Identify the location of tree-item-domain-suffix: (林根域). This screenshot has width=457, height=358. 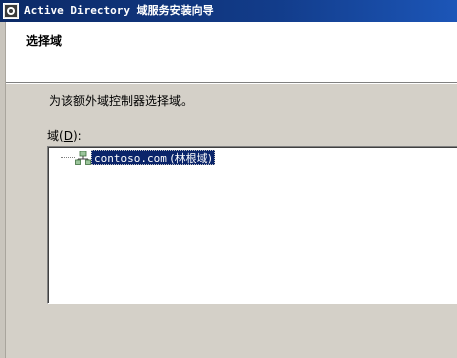
(189, 158).